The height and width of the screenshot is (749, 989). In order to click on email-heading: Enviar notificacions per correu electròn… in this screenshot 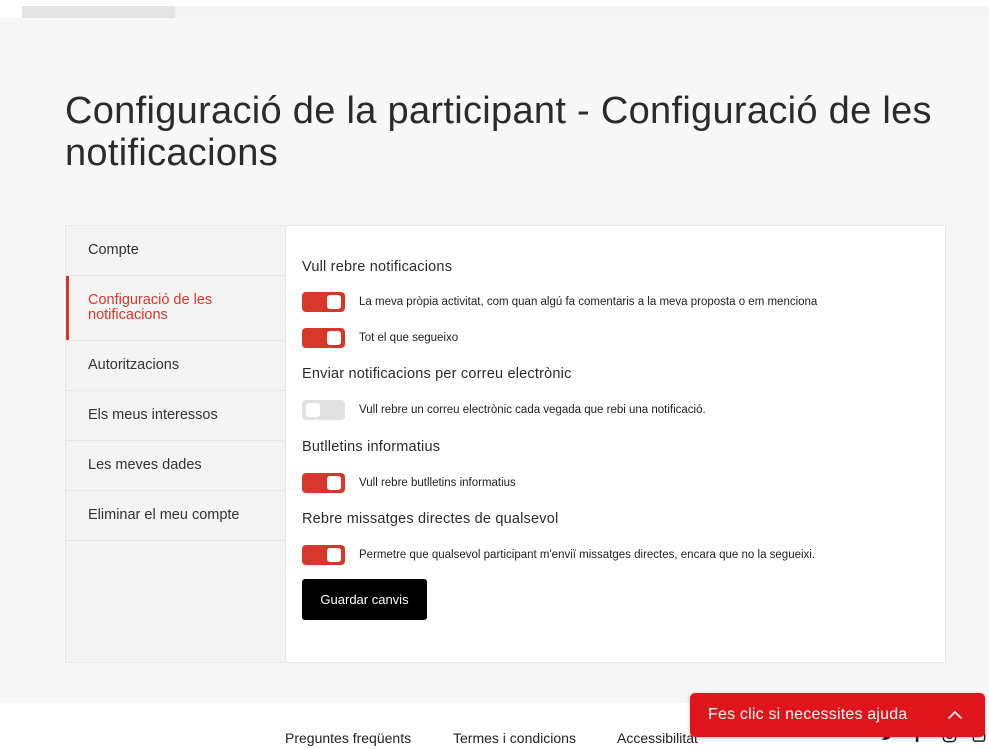, I will do `click(437, 374)`.